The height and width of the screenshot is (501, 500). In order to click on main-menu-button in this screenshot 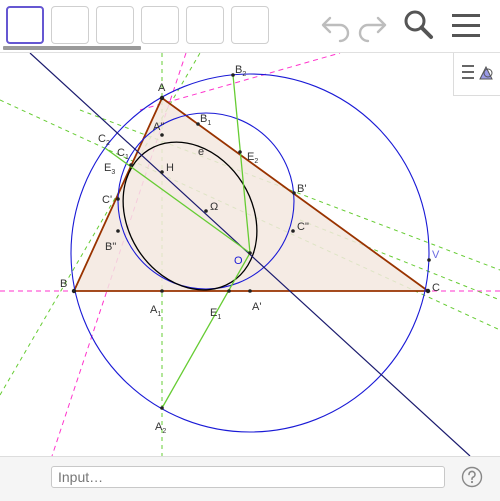, I will do `click(466, 26)`.